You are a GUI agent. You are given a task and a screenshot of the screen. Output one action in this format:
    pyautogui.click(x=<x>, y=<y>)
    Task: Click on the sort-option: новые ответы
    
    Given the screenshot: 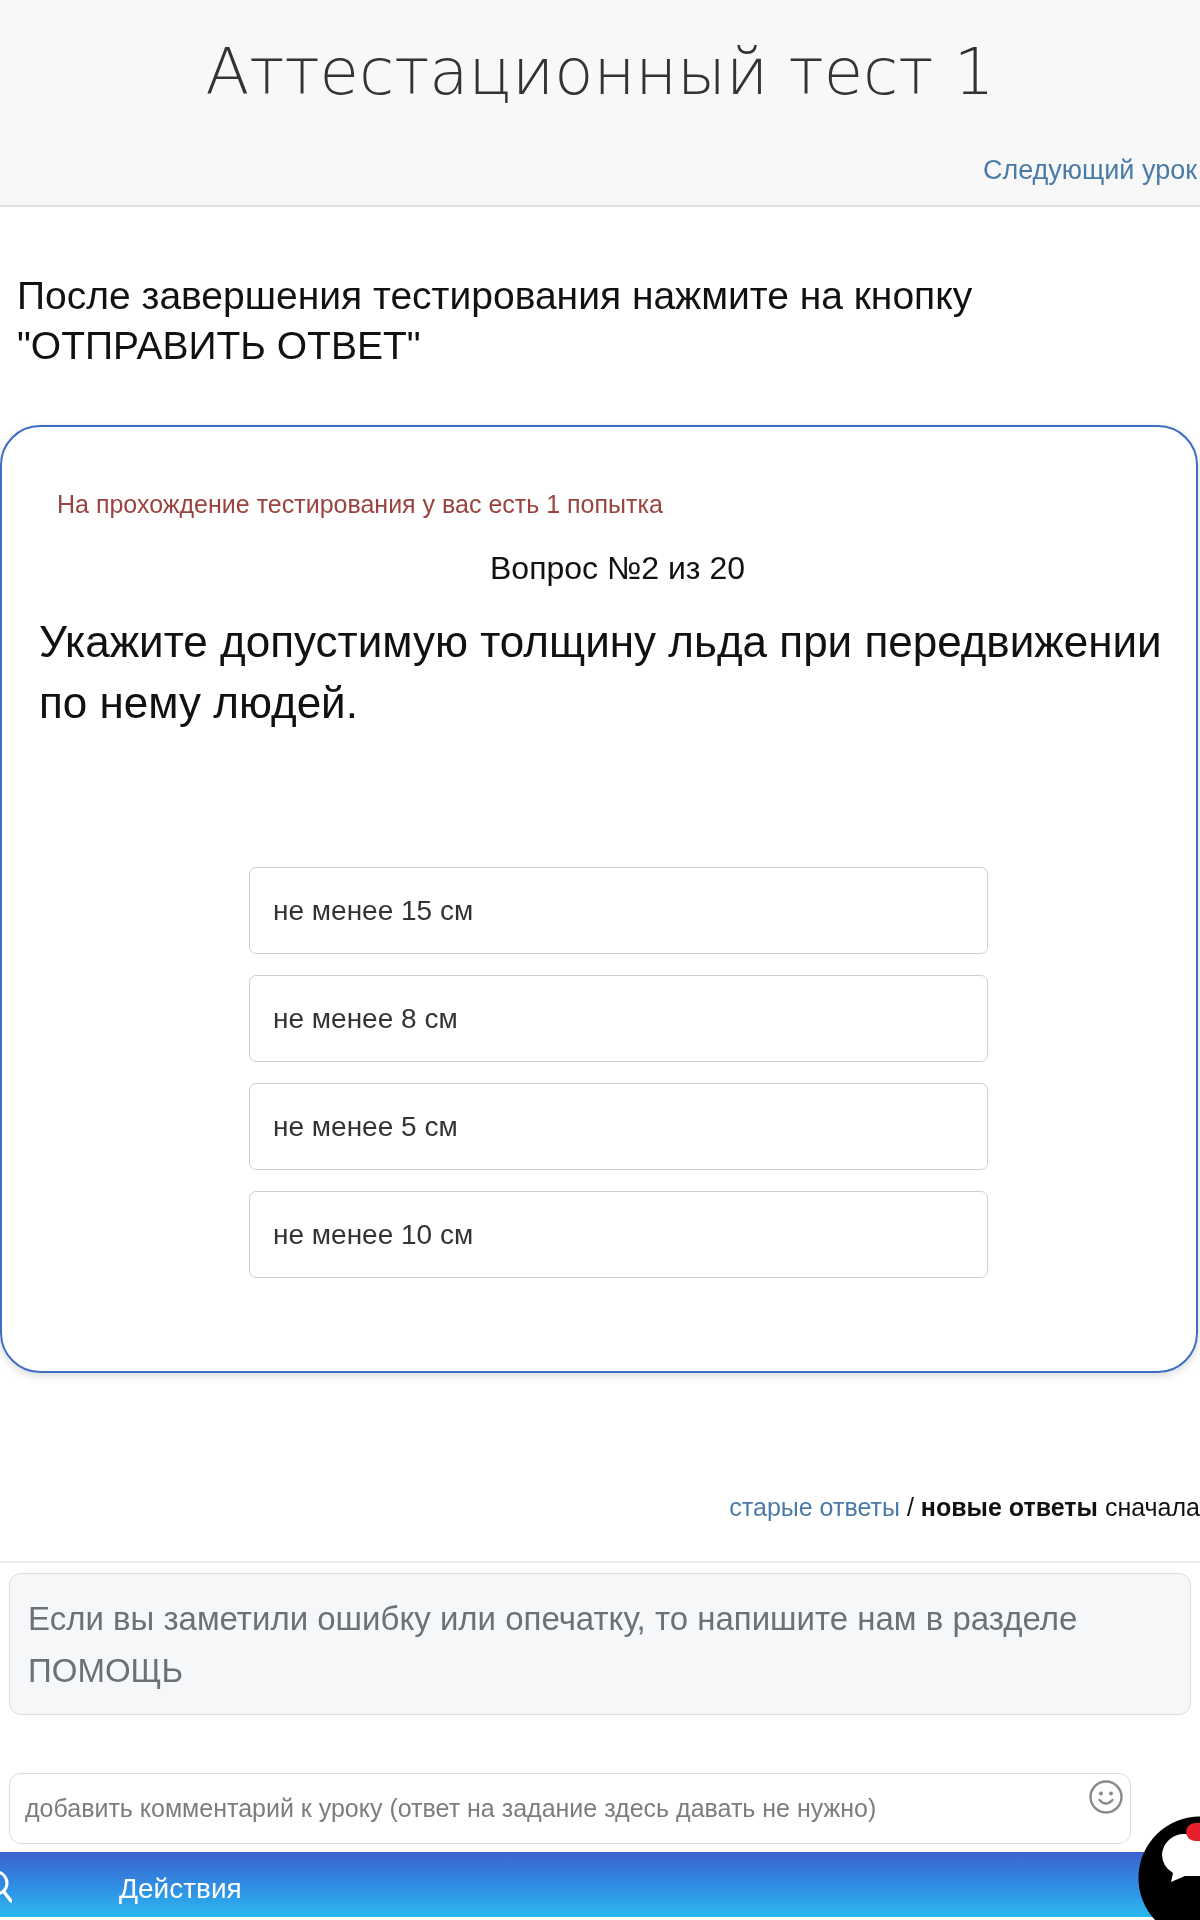 What is the action you would take?
    pyautogui.click(x=1009, y=1507)
    